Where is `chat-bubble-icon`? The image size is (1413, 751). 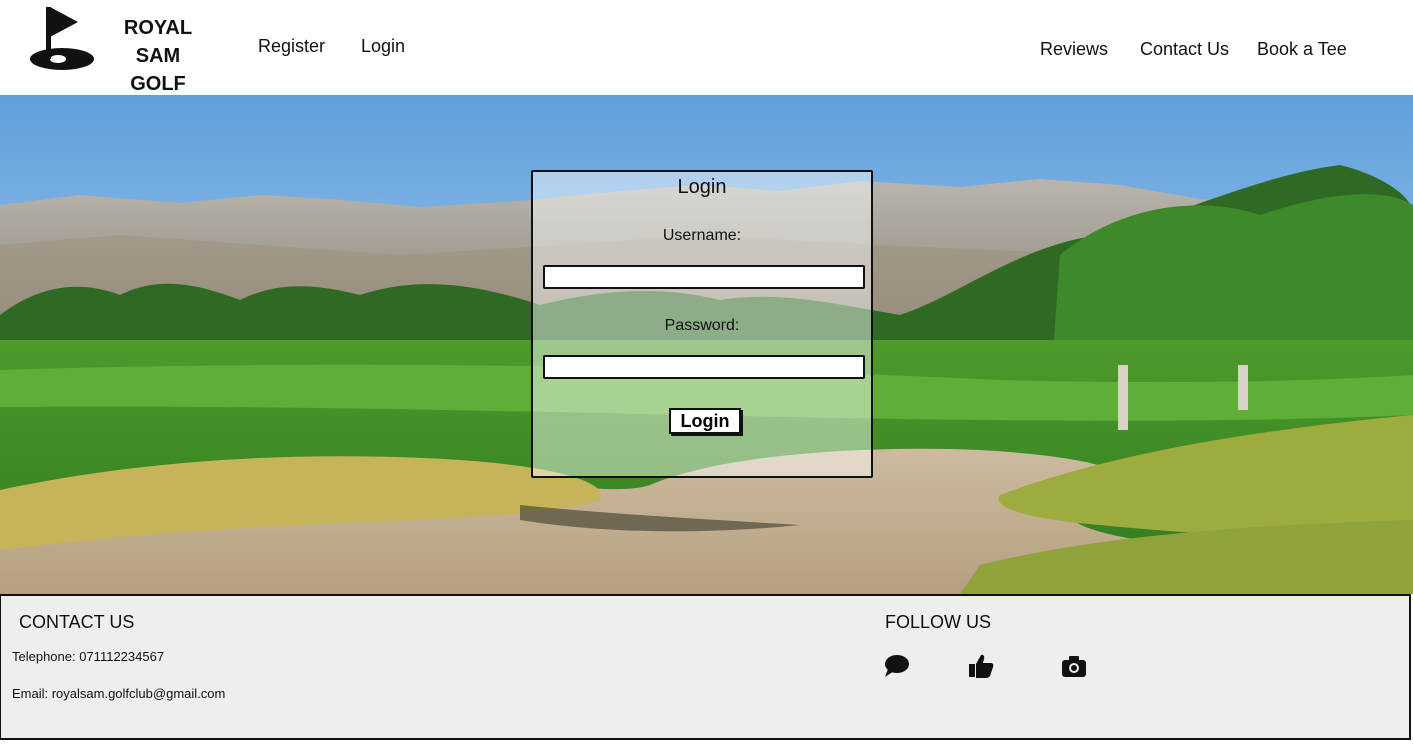 chat-bubble-icon is located at coordinates (897, 666).